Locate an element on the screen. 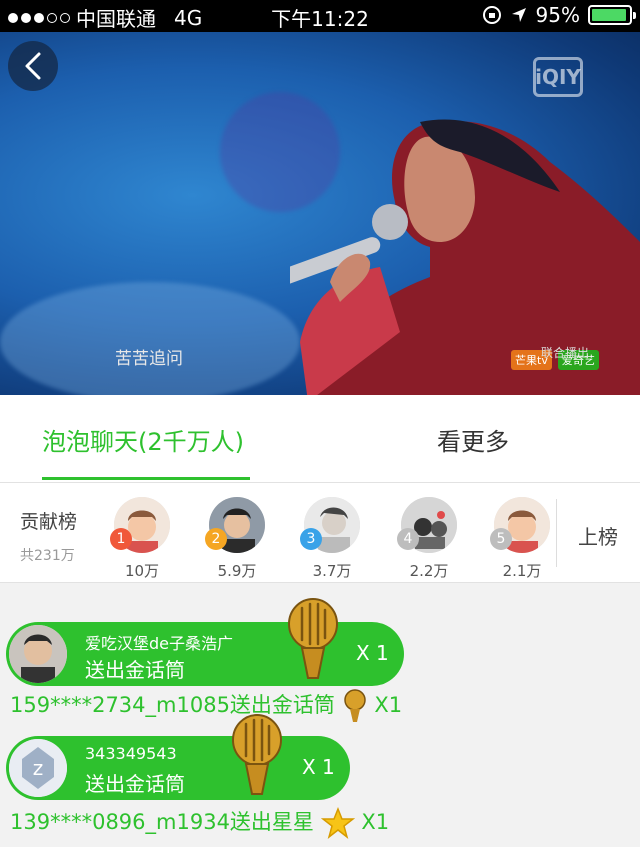 The width and height of the screenshot is (640, 847). tab-bubble-chat: 泡泡聊天(2千万人) is located at coordinates (143, 439).